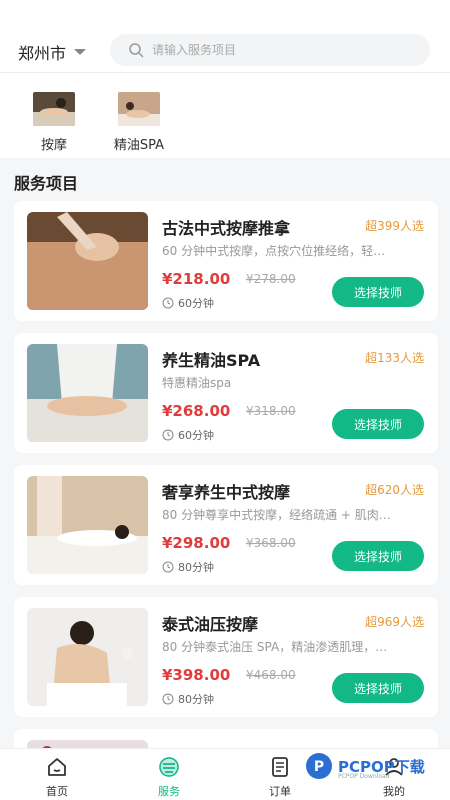  I want to click on tab-orders: 订单, so click(280, 777).